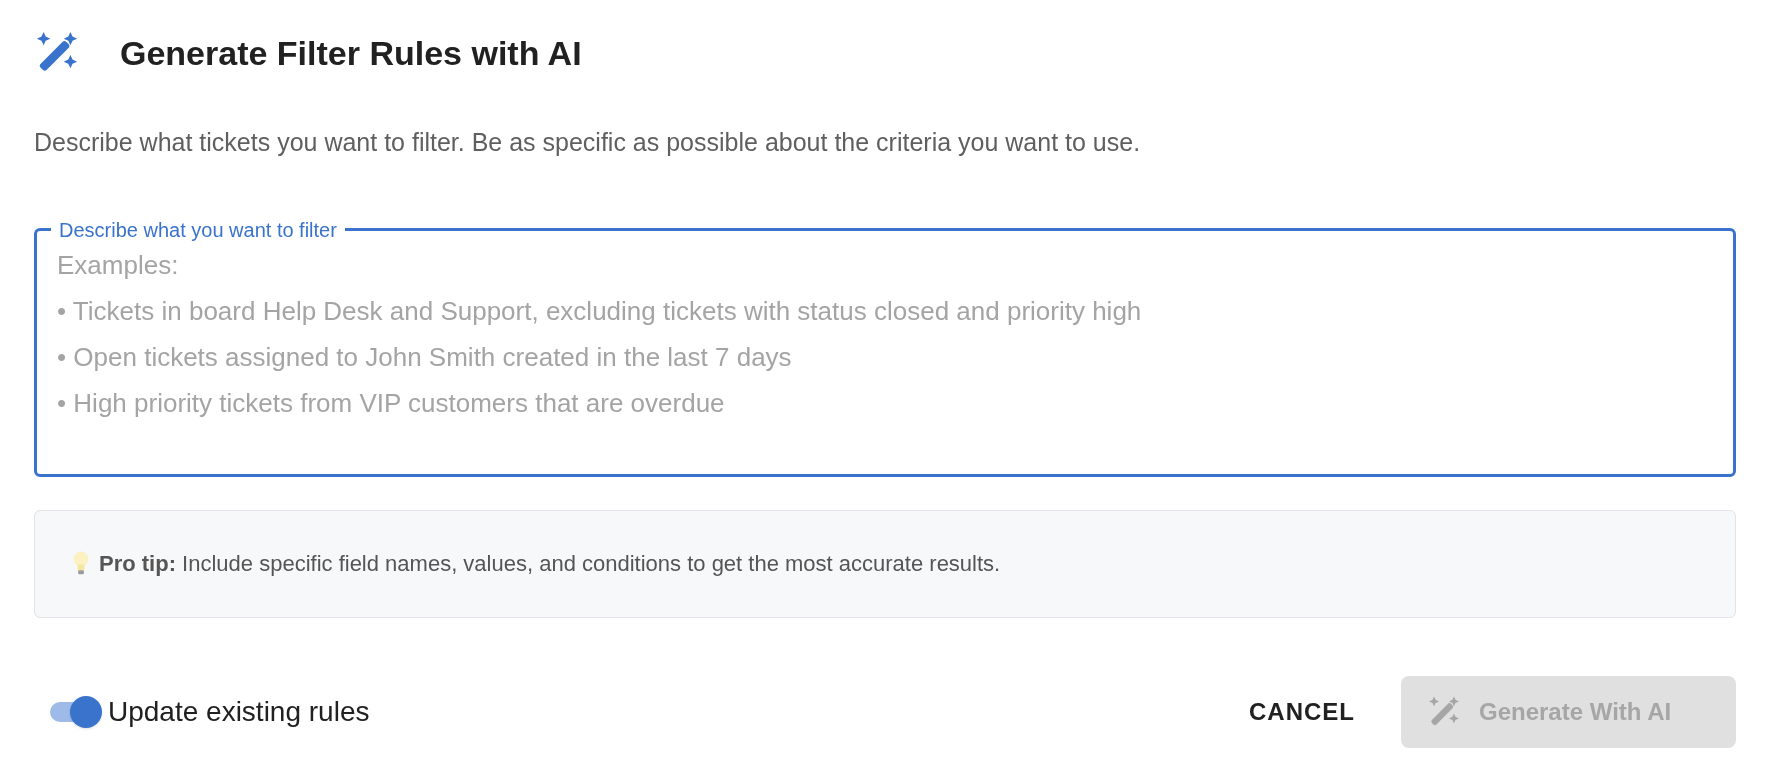 This screenshot has height=766, width=1770. Describe the element at coordinates (198, 229) in the screenshot. I see `field-label: Describe what you want to filter` at that location.